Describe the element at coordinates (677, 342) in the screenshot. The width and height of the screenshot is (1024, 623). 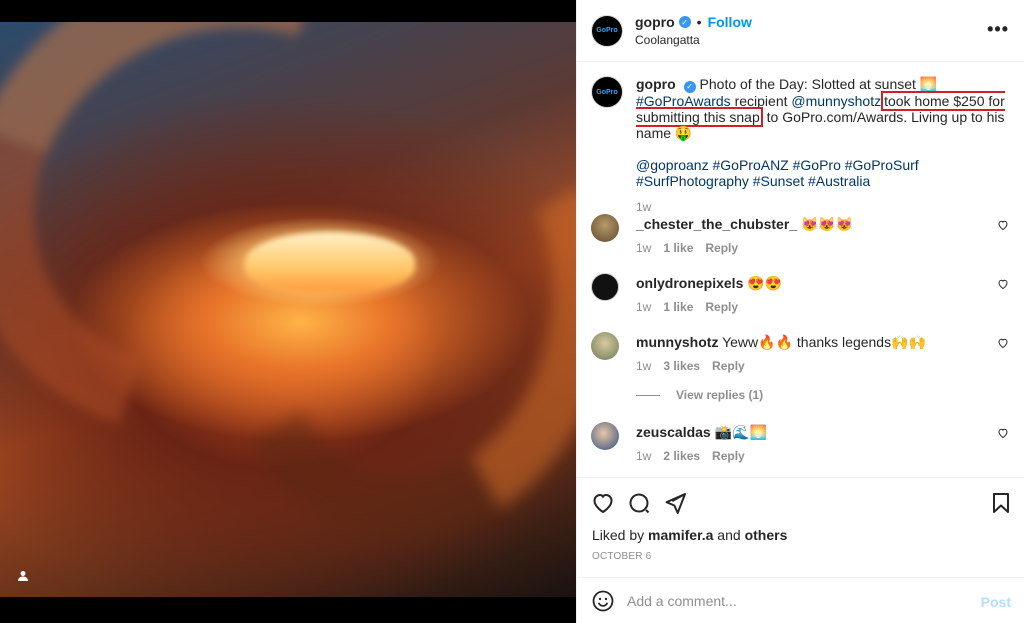
I see `comment-username: munnyshotz` at that location.